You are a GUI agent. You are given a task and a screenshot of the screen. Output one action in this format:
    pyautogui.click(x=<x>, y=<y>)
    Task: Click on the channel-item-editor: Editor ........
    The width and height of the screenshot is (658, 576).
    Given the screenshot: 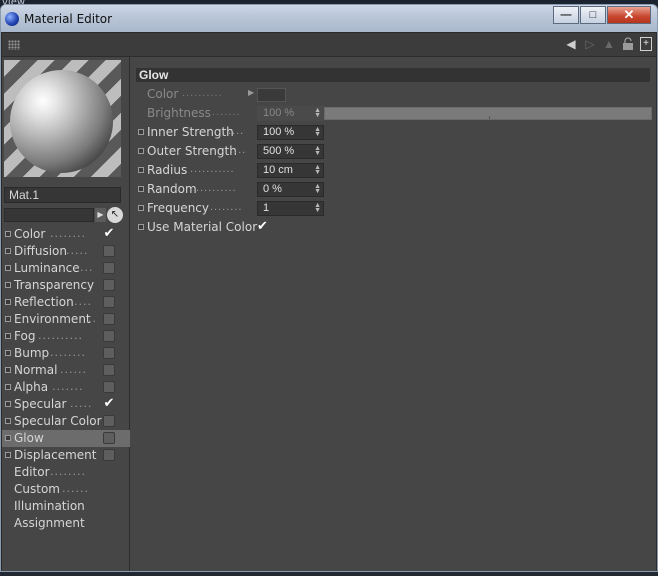 What is the action you would take?
    pyautogui.click(x=66, y=472)
    